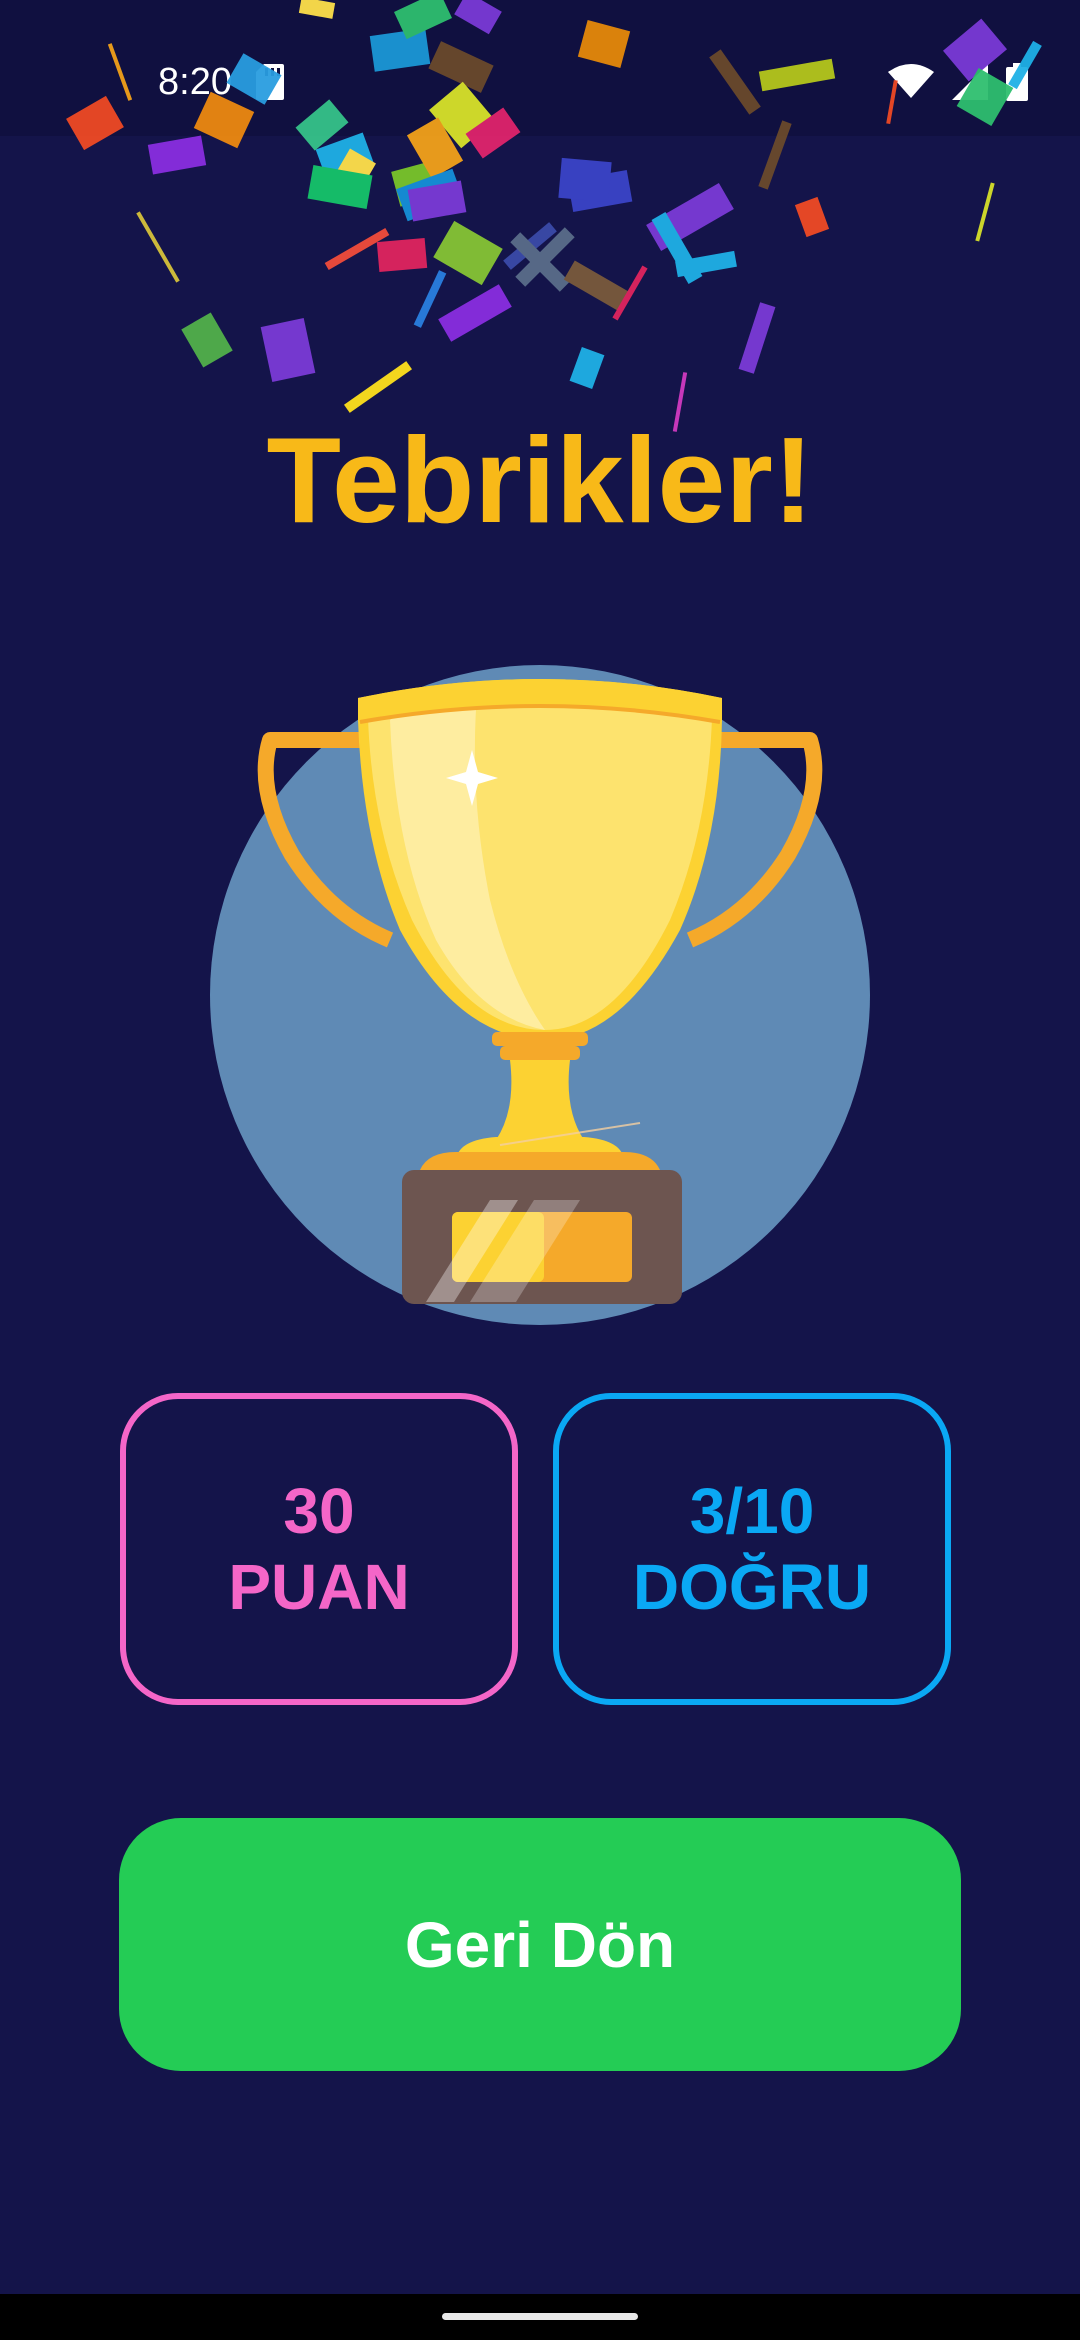  What do you see at coordinates (1017, 82) in the screenshot?
I see `battery-icon` at bounding box center [1017, 82].